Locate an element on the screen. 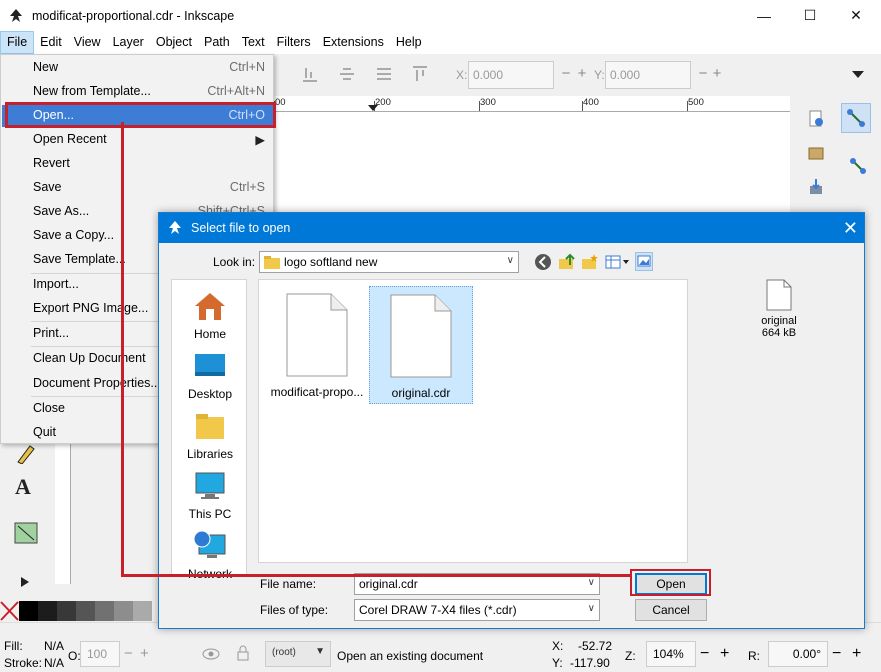 This screenshot has width=881, height=672. annotation-highlight-open-menu is located at coordinates (140, 115).